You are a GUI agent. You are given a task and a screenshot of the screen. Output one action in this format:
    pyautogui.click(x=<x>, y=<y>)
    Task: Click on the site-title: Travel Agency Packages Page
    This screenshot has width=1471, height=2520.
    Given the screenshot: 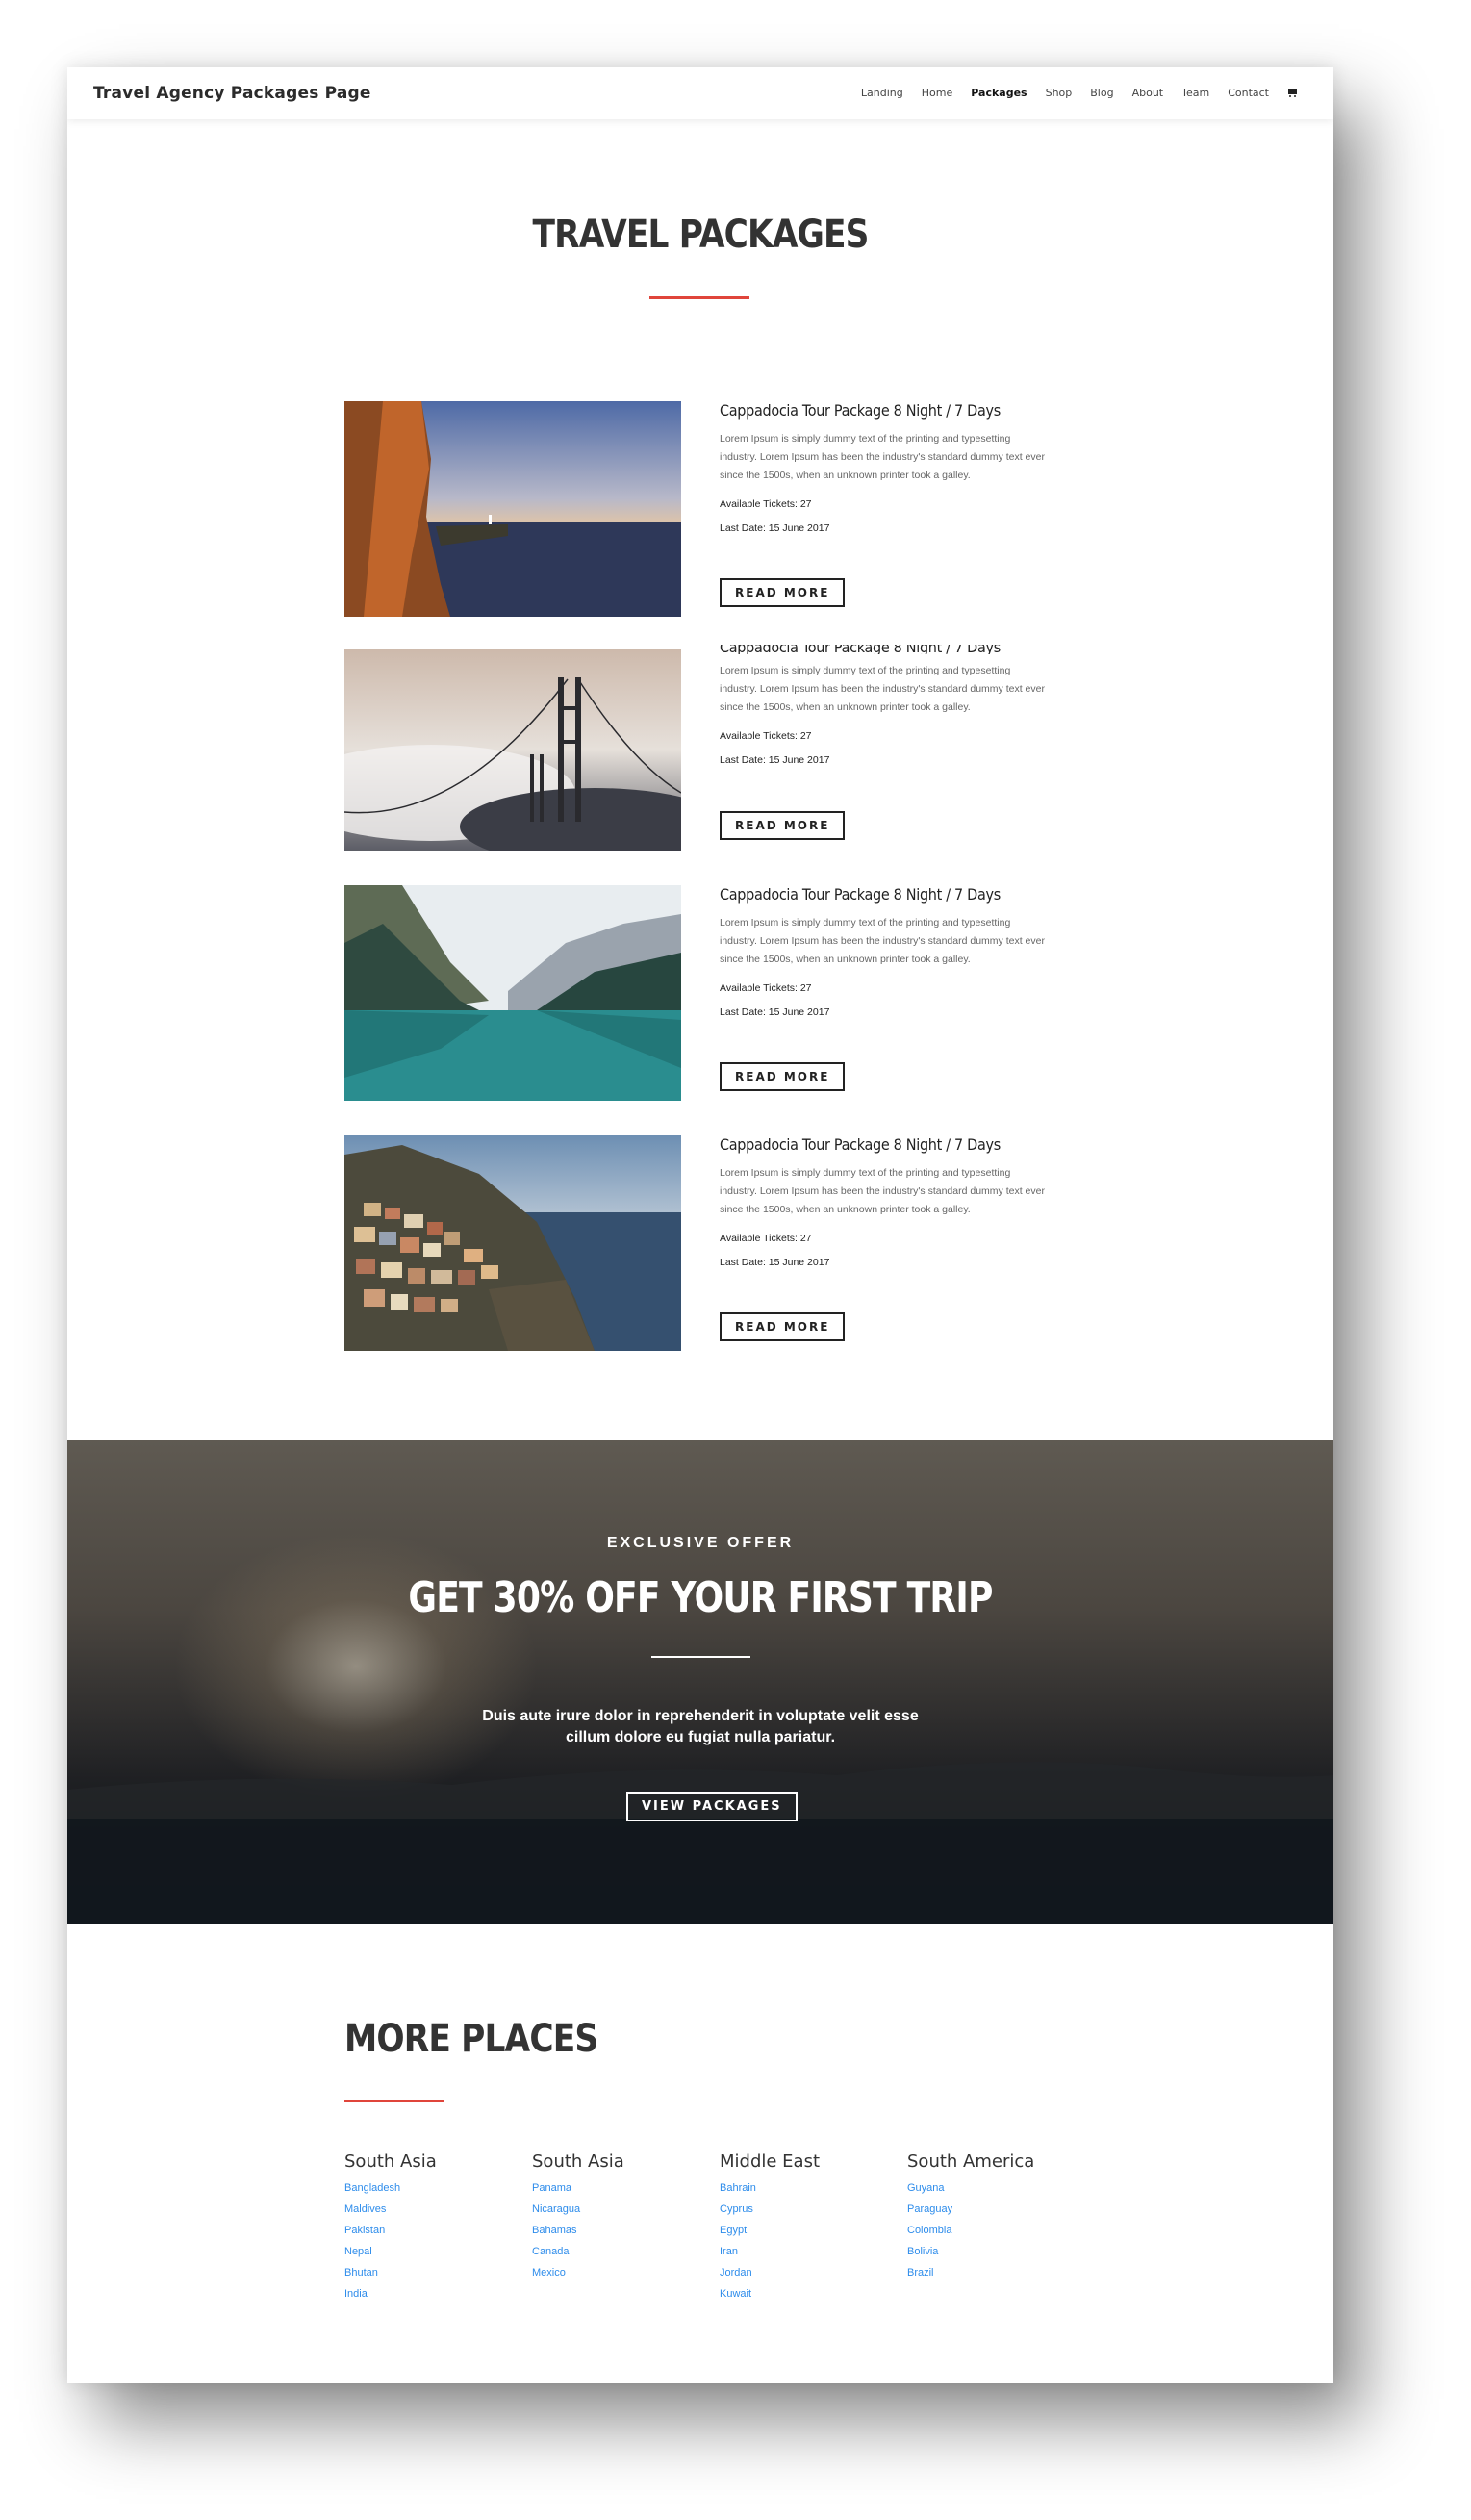 What is the action you would take?
    pyautogui.click(x=232, y=94)
    